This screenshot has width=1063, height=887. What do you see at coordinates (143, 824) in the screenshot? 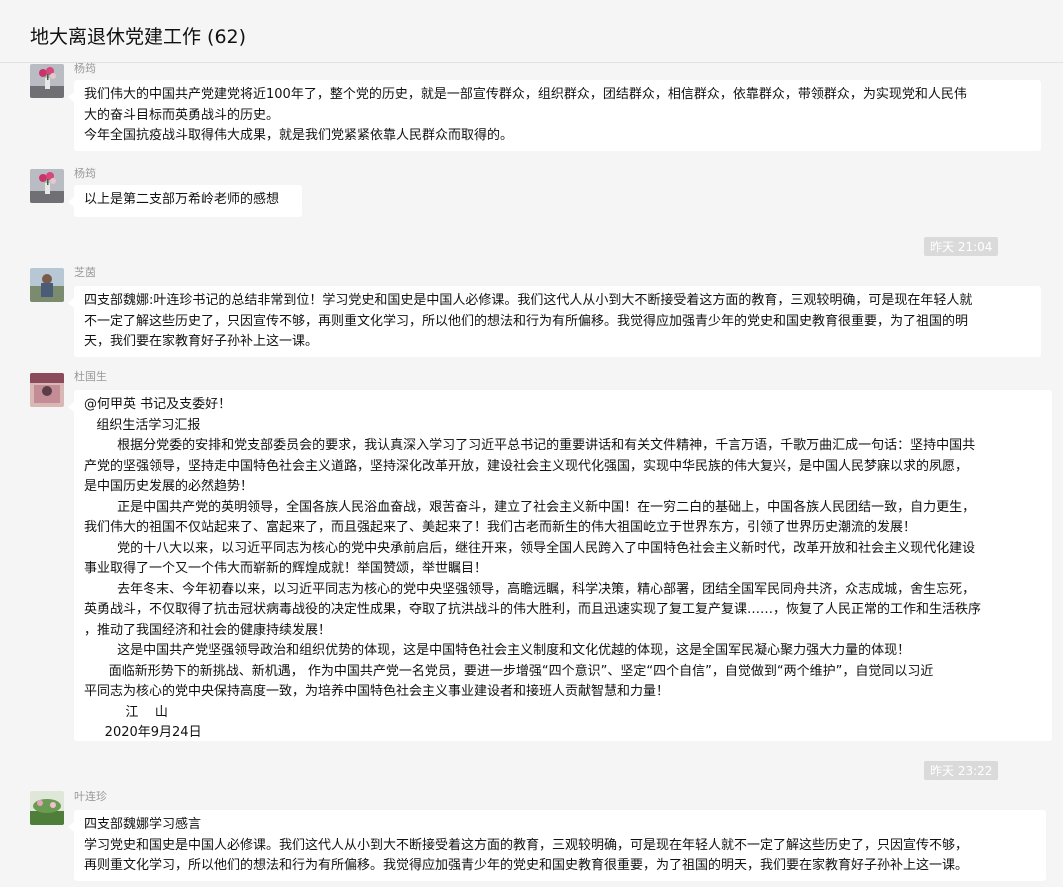
I see `message-text: 四支部魏娜学习感言` at bounding box center [143, 824].